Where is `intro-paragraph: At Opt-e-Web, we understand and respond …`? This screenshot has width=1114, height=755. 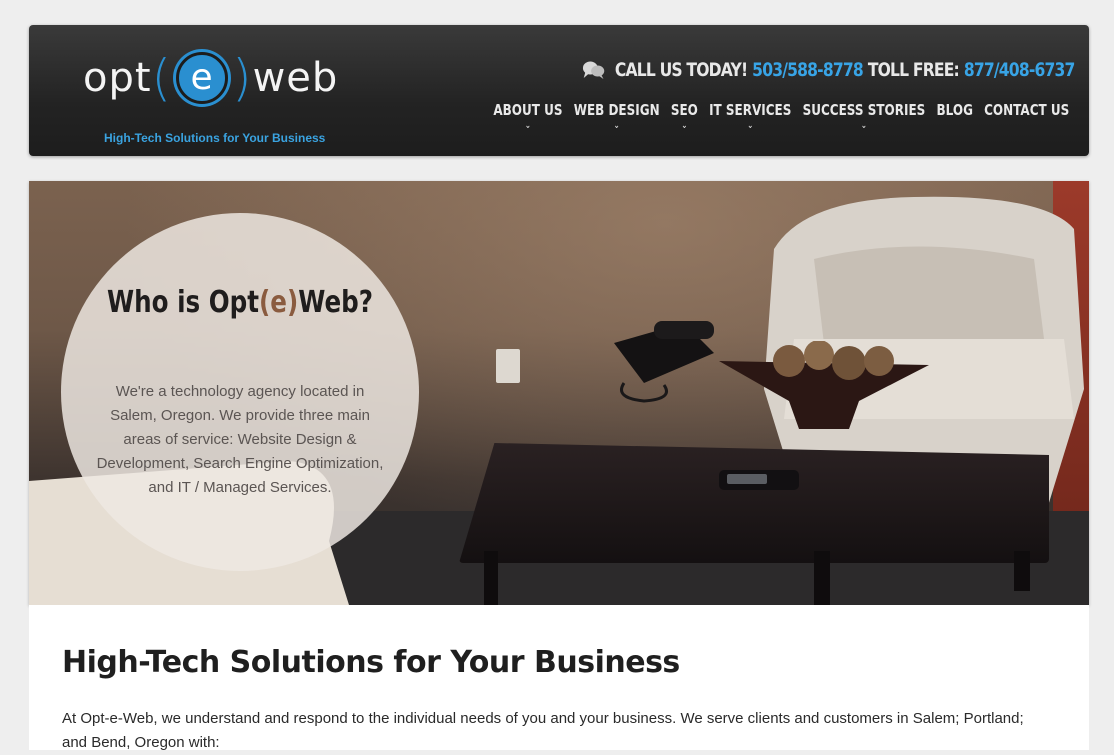
intro-paragraph: At Opt-e-Web, we understand and respond … is located at coordinates (543, 730).